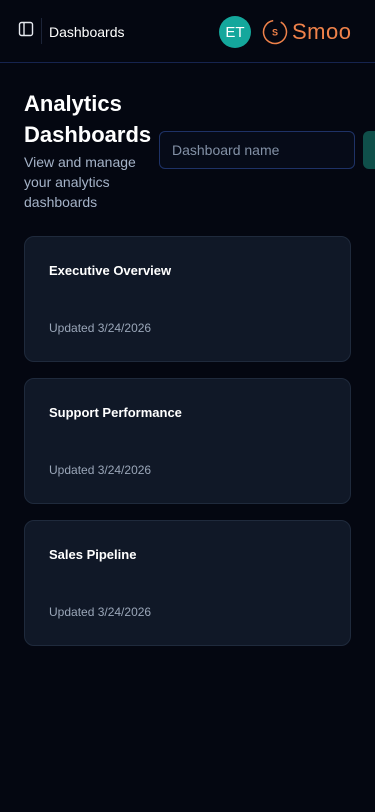  What do you see at coordinates (115, 412) in the screenshot?
I see `dashboard-card-title: Support Performance` at bounding box center [115, 412].